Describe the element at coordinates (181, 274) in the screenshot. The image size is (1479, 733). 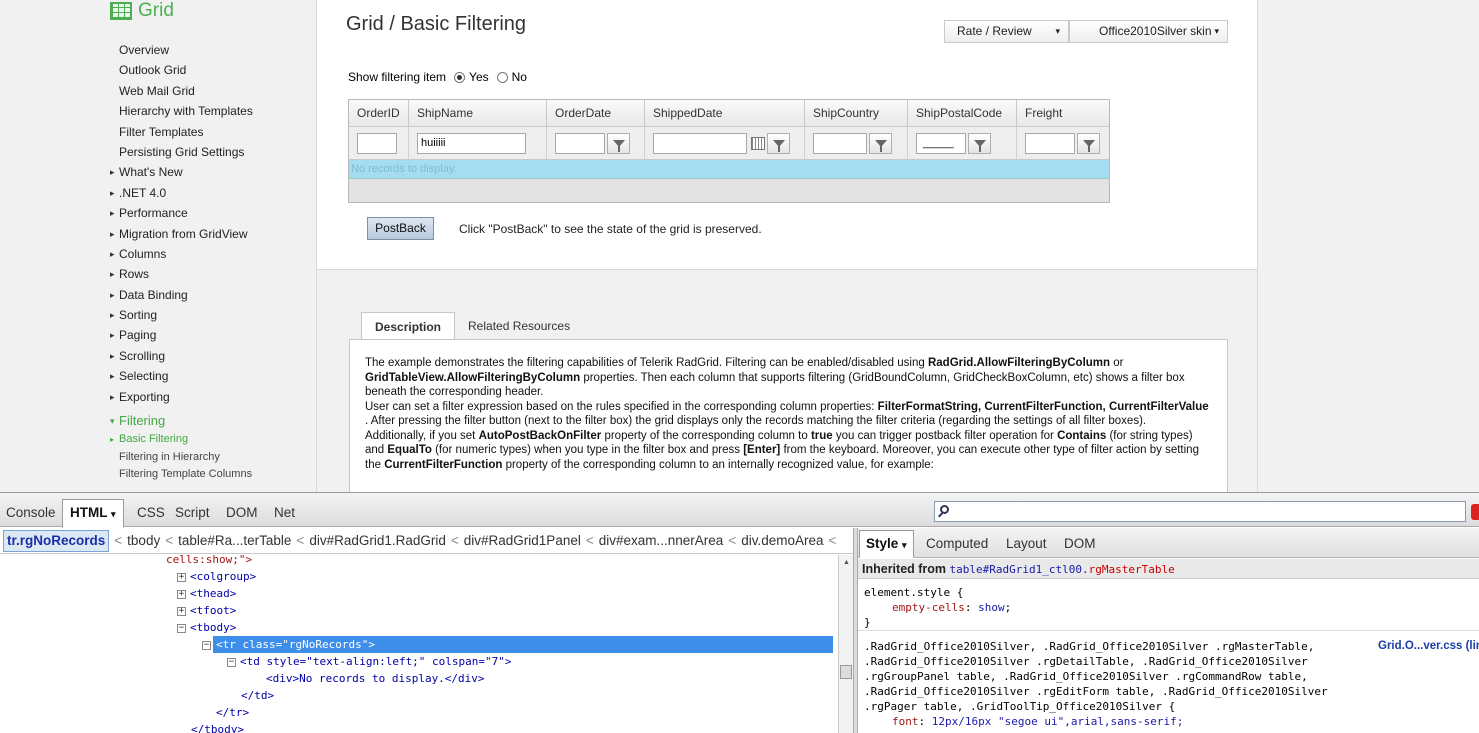
I see `sidebar-item: Rows` at that location.